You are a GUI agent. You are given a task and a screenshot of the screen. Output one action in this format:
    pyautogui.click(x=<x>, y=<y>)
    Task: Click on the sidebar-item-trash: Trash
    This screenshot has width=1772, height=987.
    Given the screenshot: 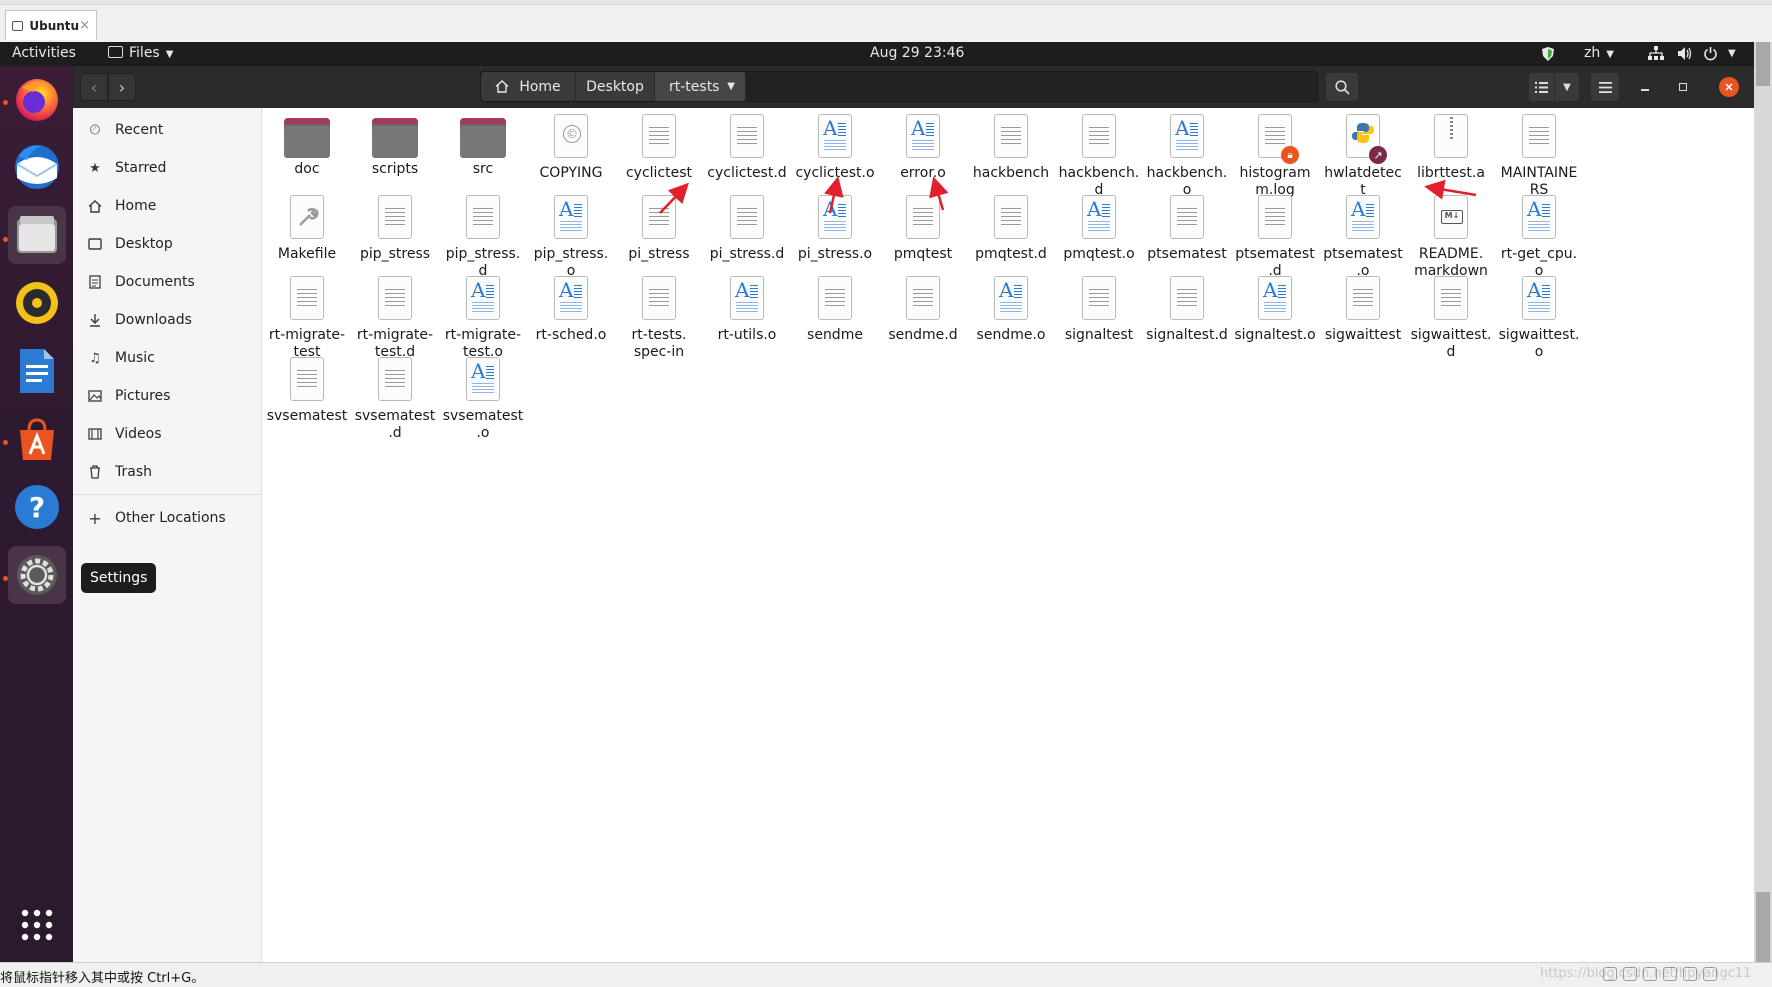 What is the action you would take?
    pyautogui.click(x=167, y=472)
    